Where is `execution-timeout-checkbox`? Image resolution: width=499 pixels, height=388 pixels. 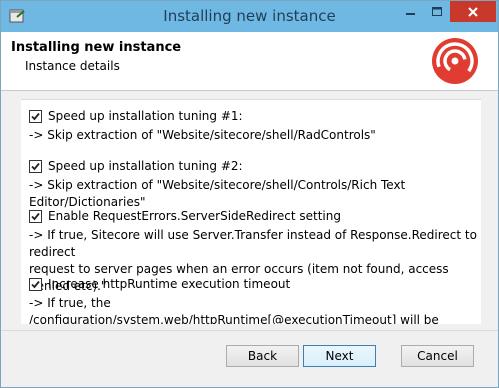 execution-timeout-checkbox is located at coordinates (35, 284).